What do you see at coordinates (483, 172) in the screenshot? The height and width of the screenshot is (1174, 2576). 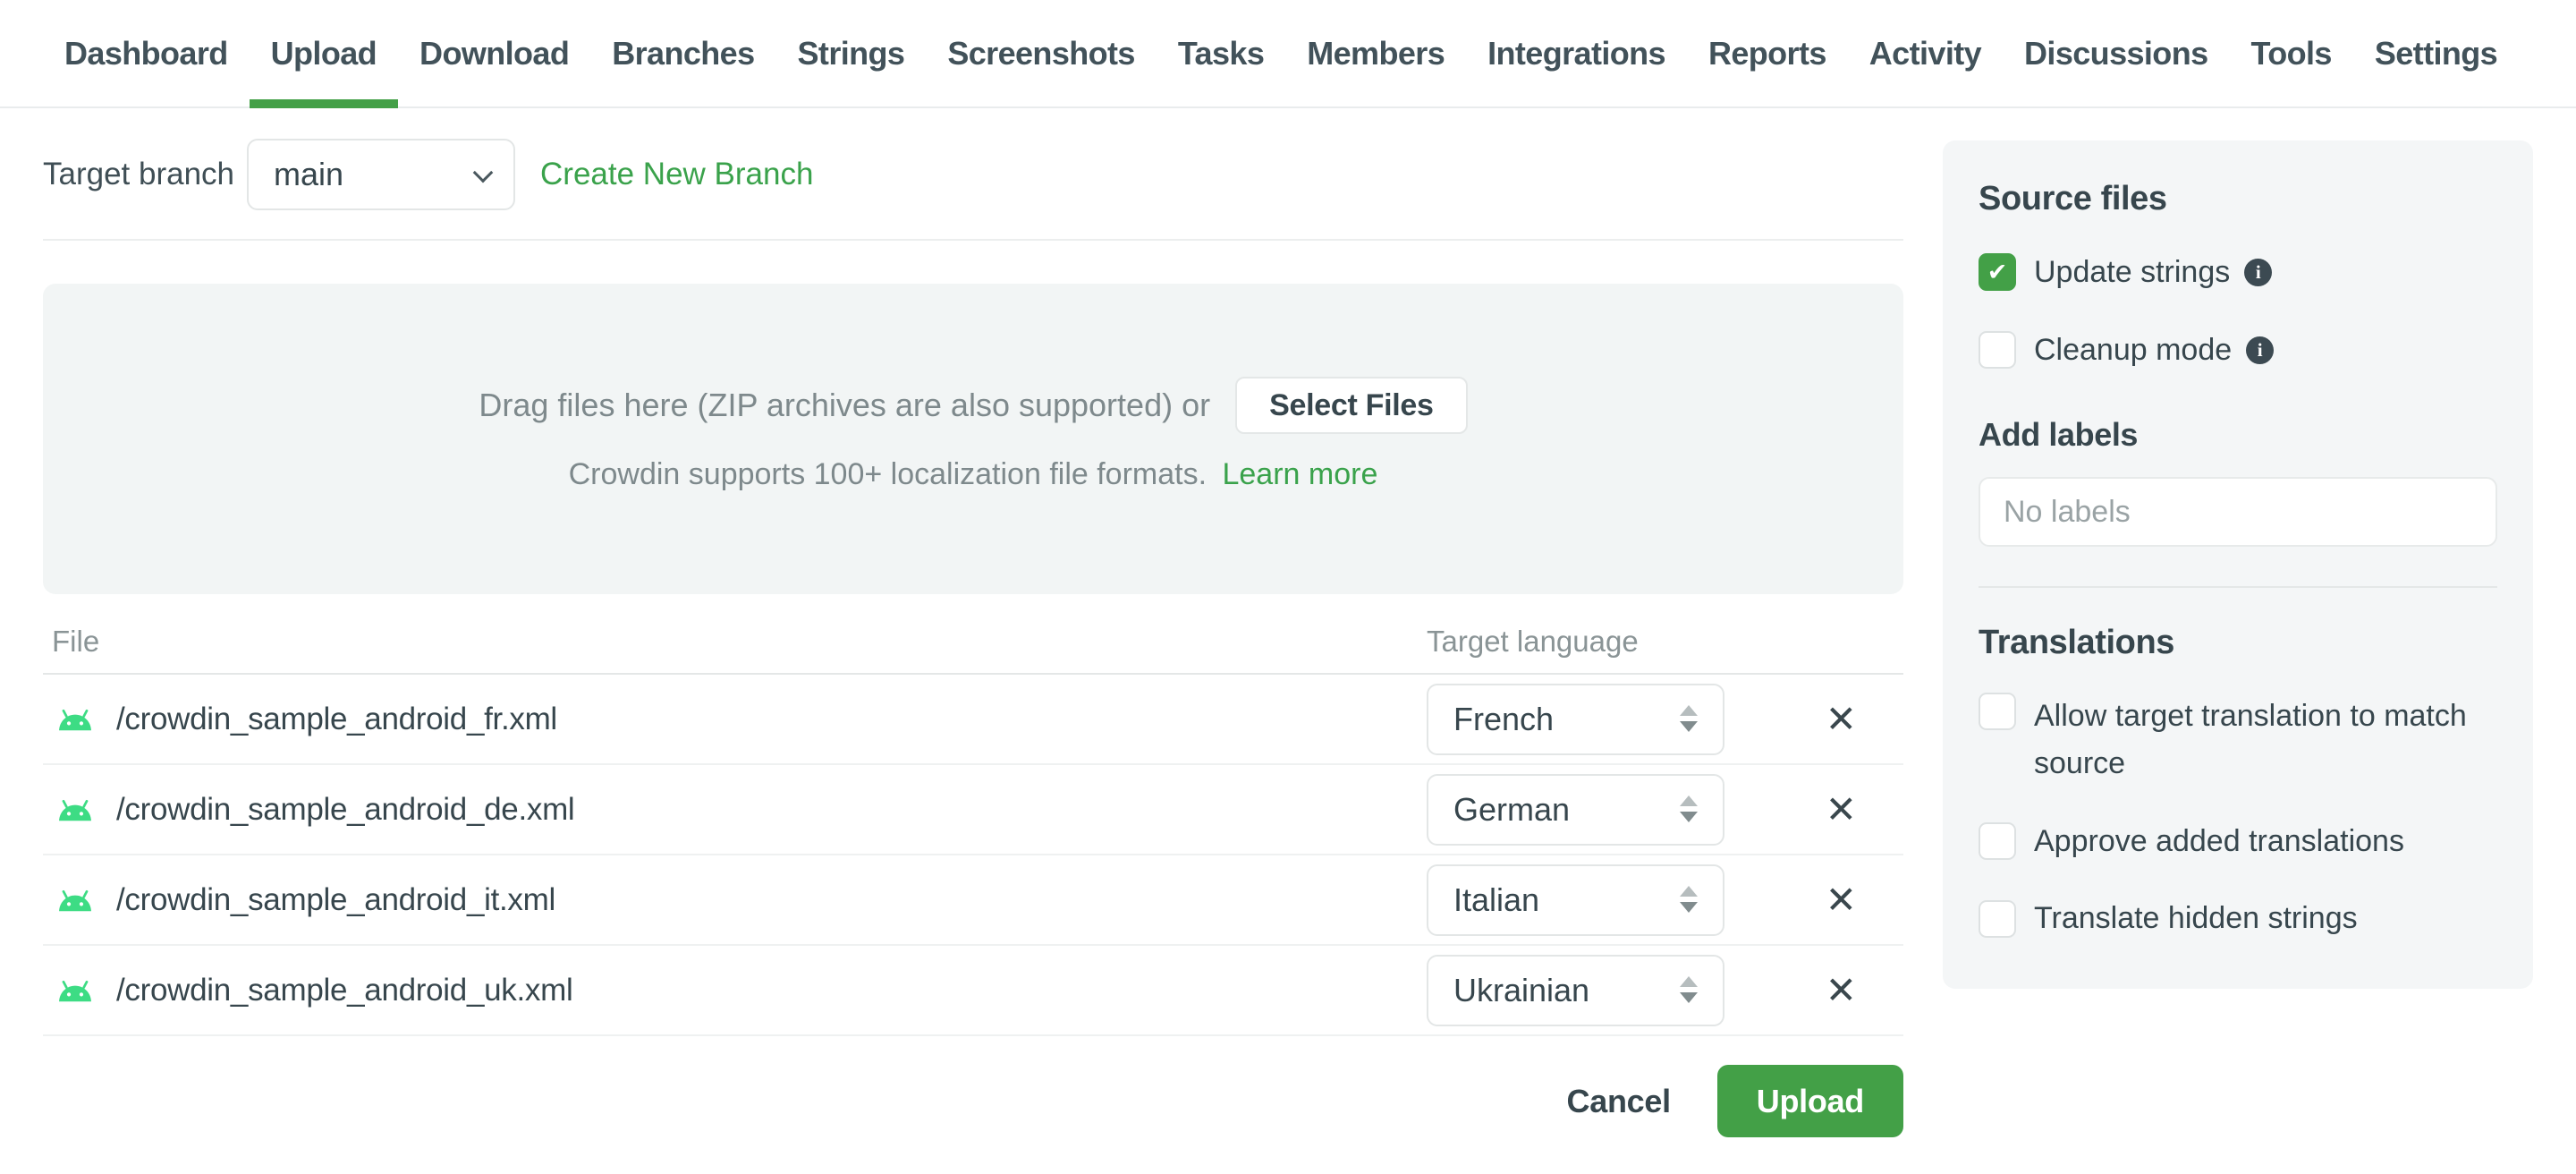 I see `chevron-down-icon` at bounding box center [483, 172].